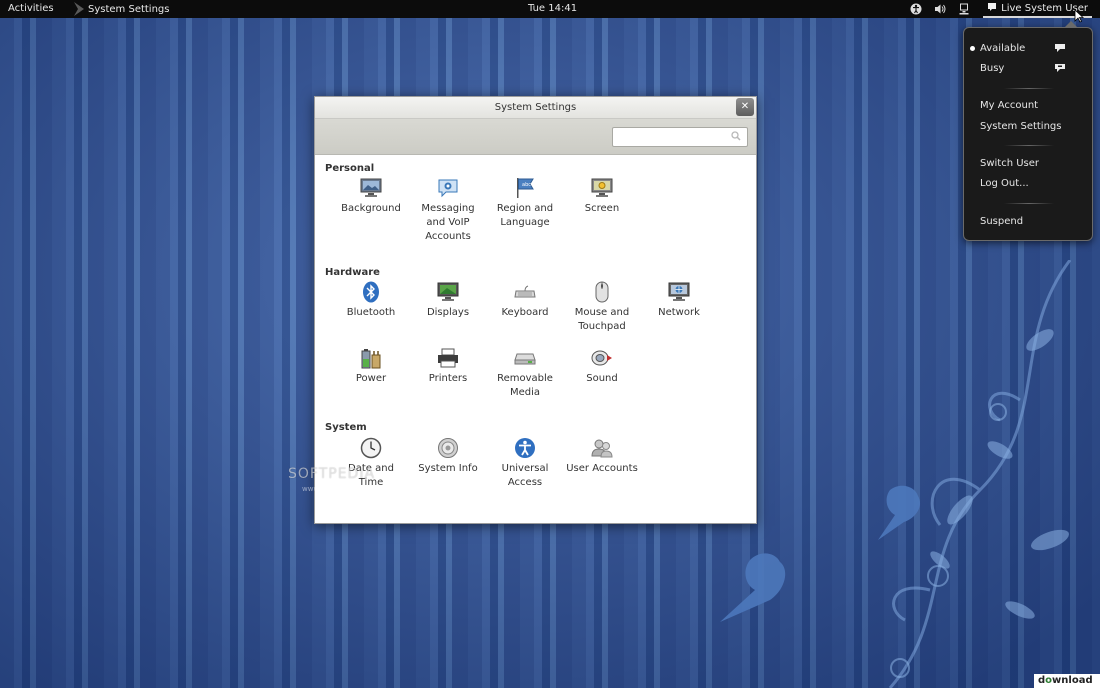 Image resolution: width=1100 pixels, height=688 pixels. Describe the element at coordinates (992, 68) in the screenshot. I see `menu-item-busy: Busy` at that location.